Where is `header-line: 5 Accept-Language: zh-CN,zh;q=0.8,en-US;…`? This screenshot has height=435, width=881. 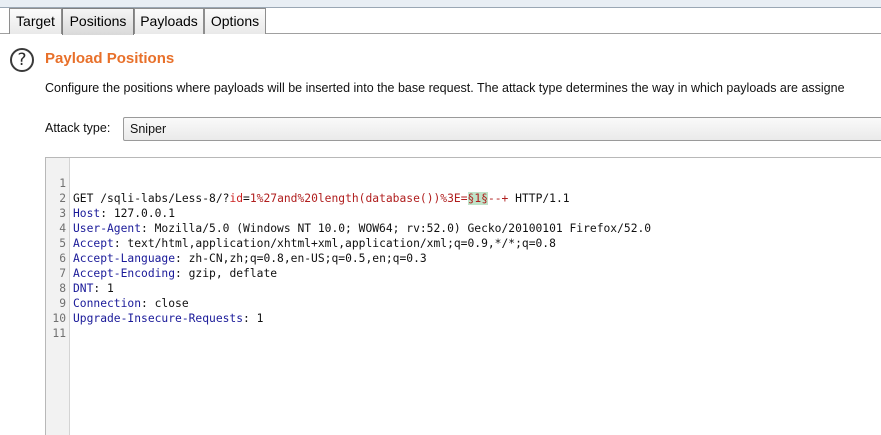 header-line: 5 Accept-Language: zh-CN,zh;q=0.8,en-US;… is located at coordinates (236, 243).